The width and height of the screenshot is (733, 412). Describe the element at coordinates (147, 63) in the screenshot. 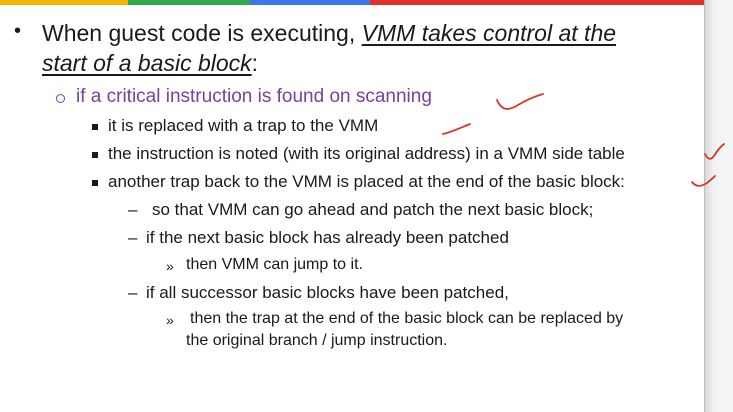

I see `main-point-emphasis-line2: start of a basic block` at that location.